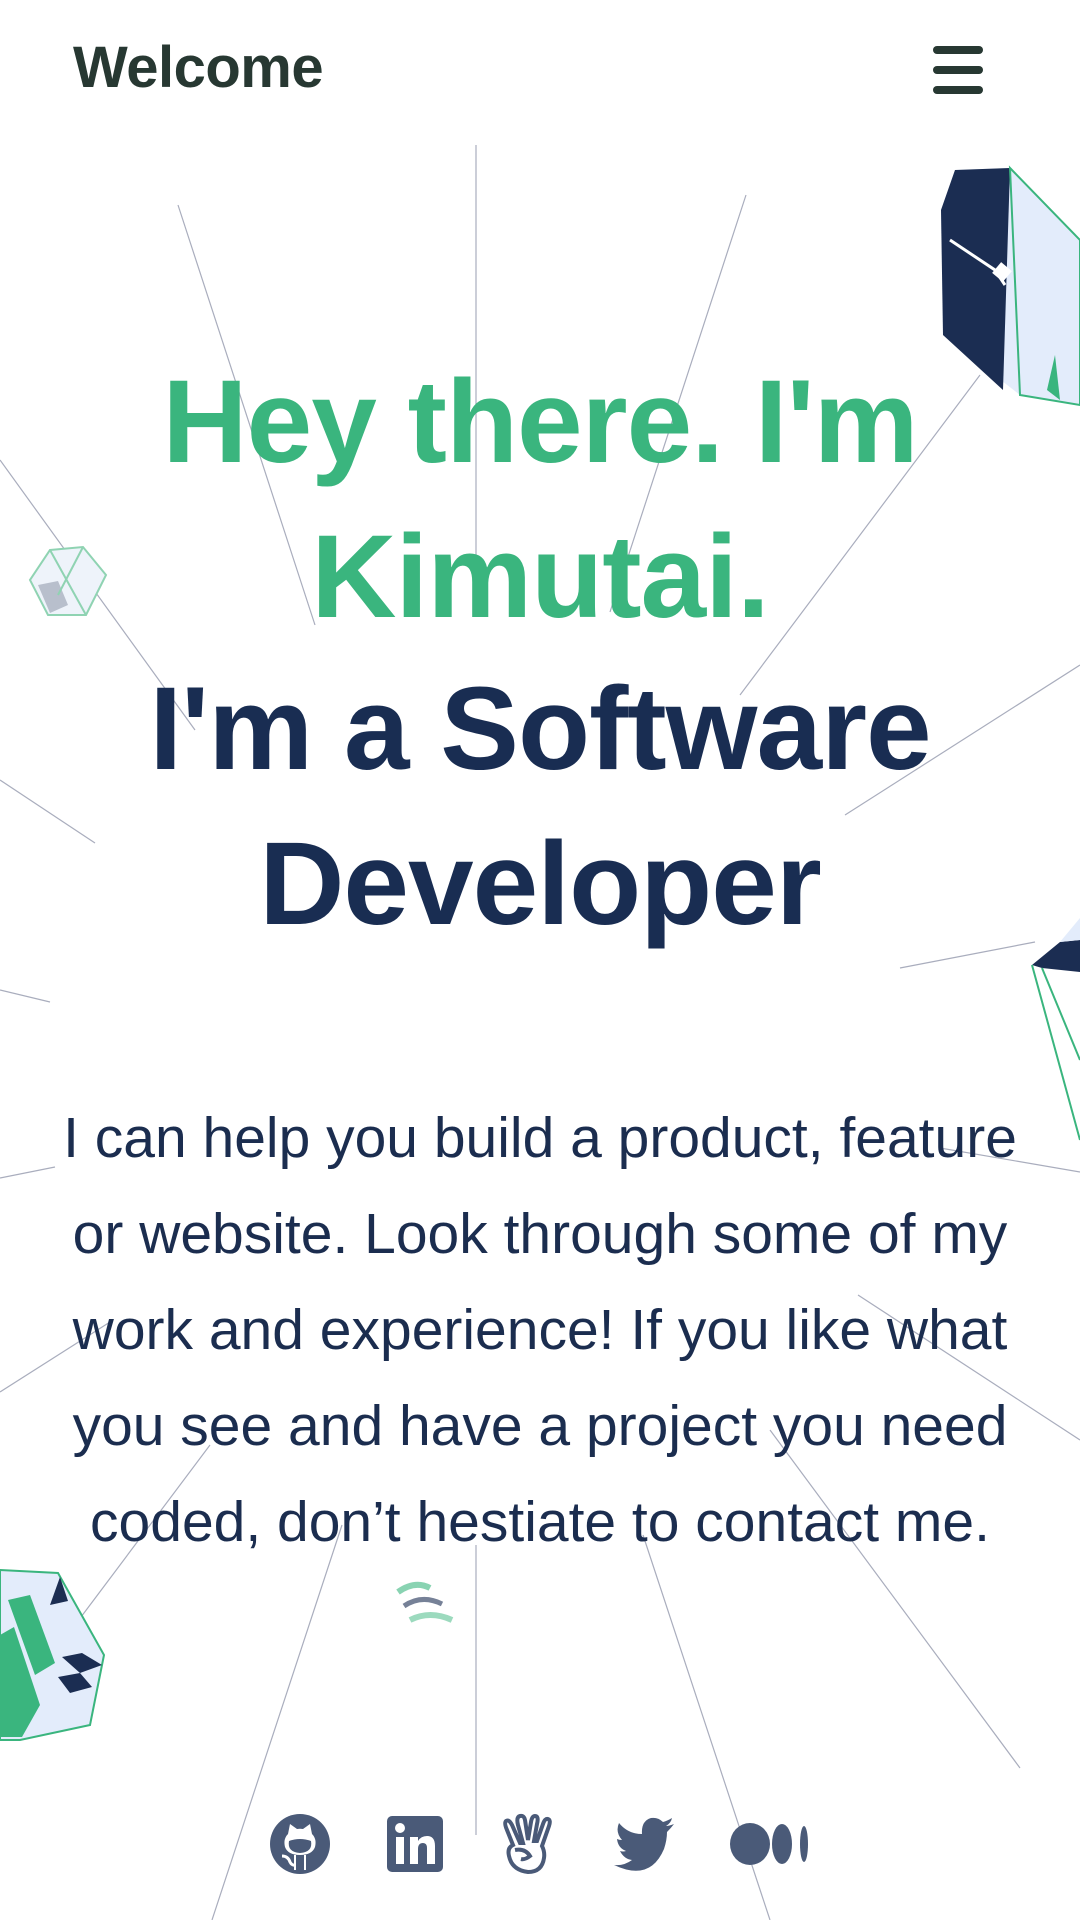  Describe the element at coordinates (540, 577) in the screenshot. I see `greeting-line-2: Kimutai.` at that location.